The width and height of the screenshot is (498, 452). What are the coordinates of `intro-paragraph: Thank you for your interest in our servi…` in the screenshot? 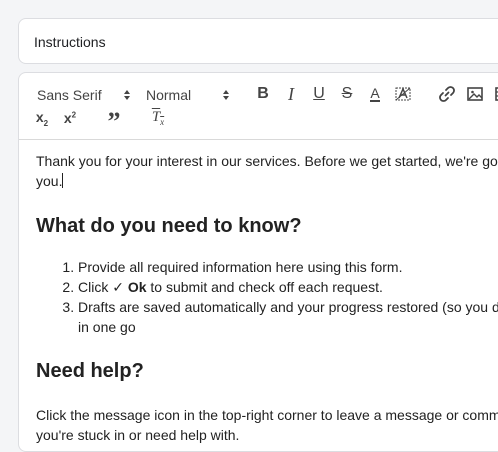 It's located at (267, 171).